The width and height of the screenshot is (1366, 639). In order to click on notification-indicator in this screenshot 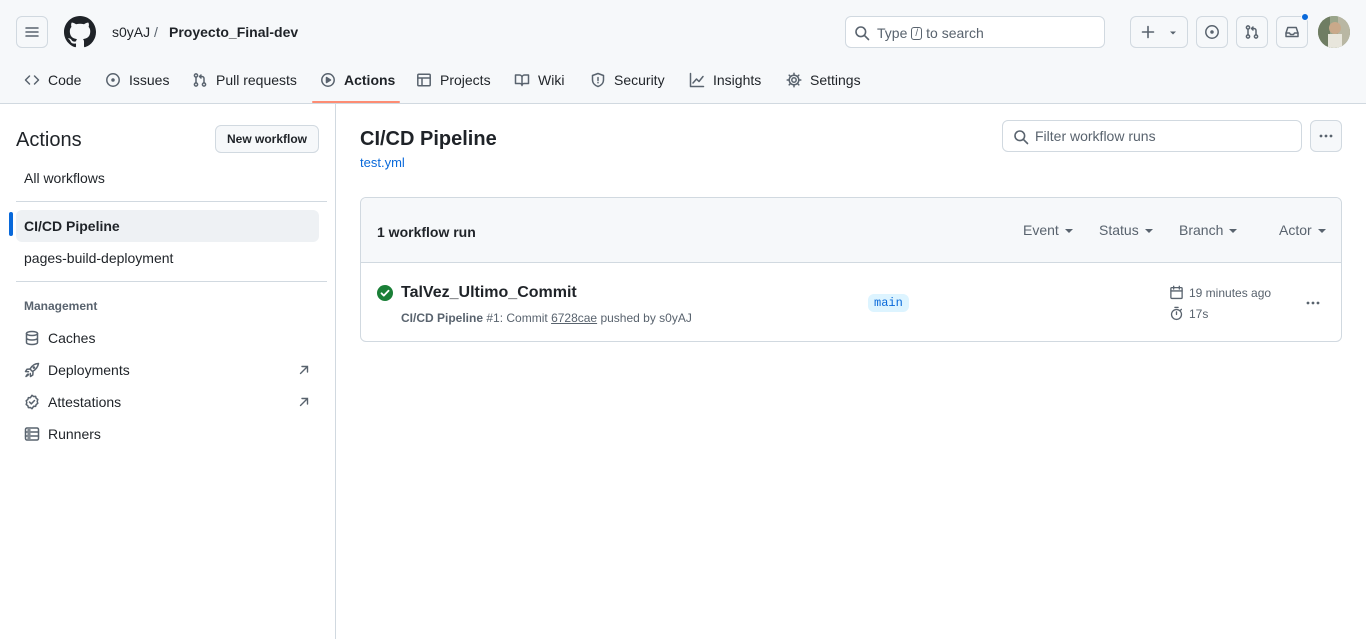, I will do `click(1305, 17)`.